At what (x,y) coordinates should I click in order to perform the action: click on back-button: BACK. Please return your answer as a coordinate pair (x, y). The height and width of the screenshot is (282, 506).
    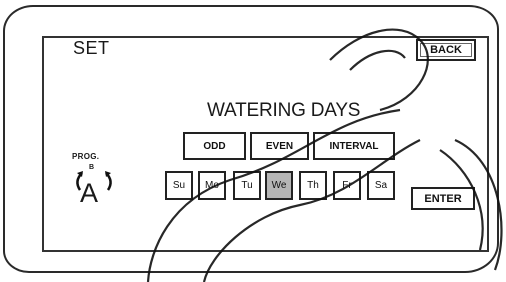
    Looking at the image, I should click on (446, 50).